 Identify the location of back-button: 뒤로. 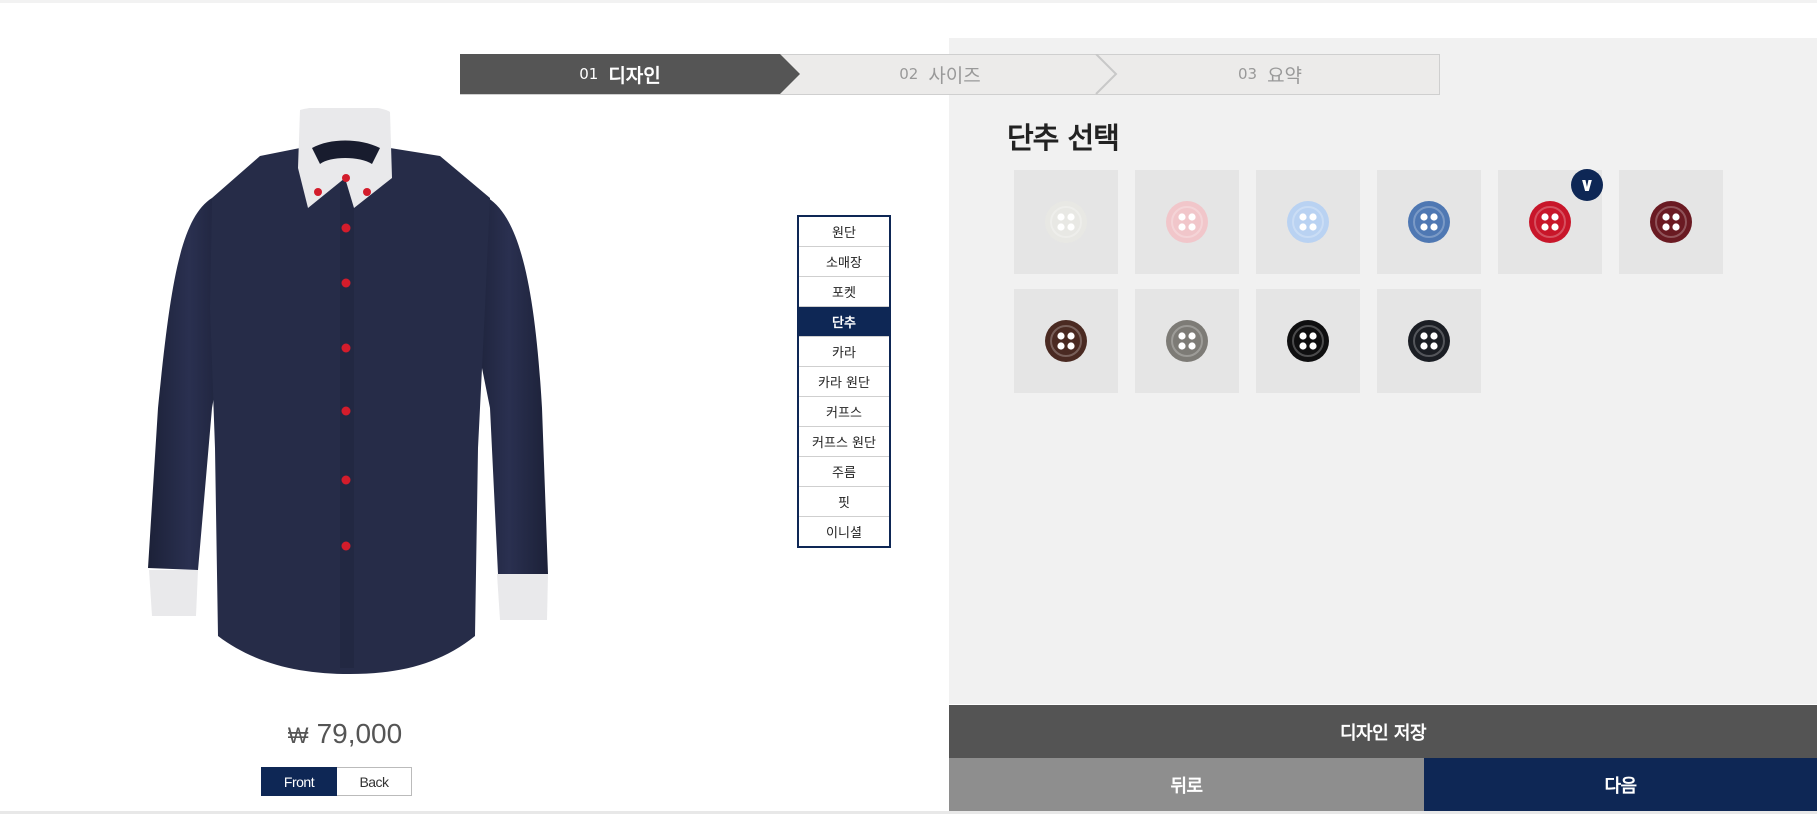
(1186, 784).